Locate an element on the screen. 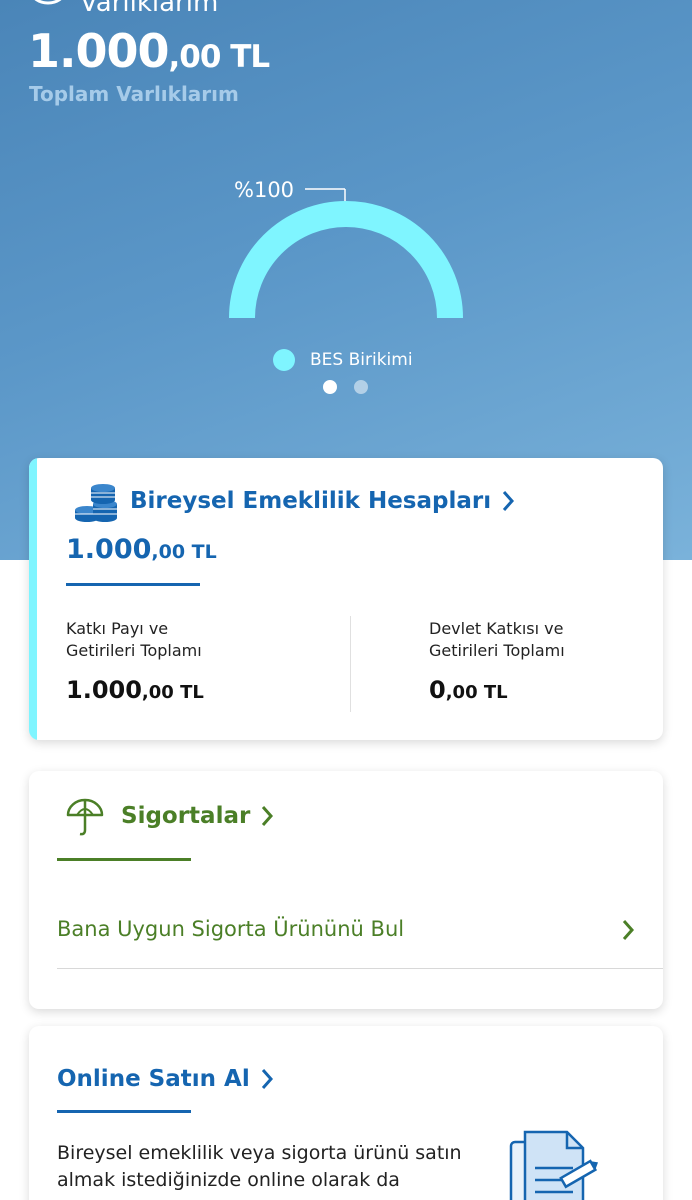  total-assets-label: Toplam Varlıklarım is located at coordinates (134, 94).